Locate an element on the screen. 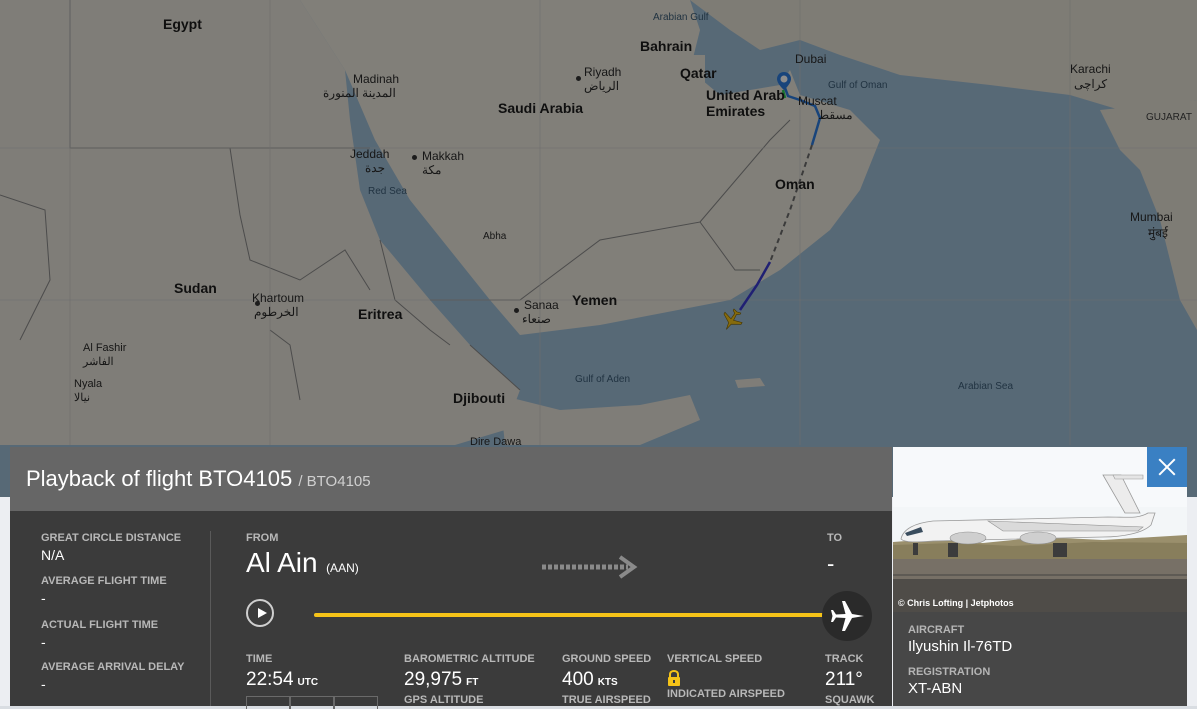  playback-scrubber-handle is located at coordinates (847, 616).